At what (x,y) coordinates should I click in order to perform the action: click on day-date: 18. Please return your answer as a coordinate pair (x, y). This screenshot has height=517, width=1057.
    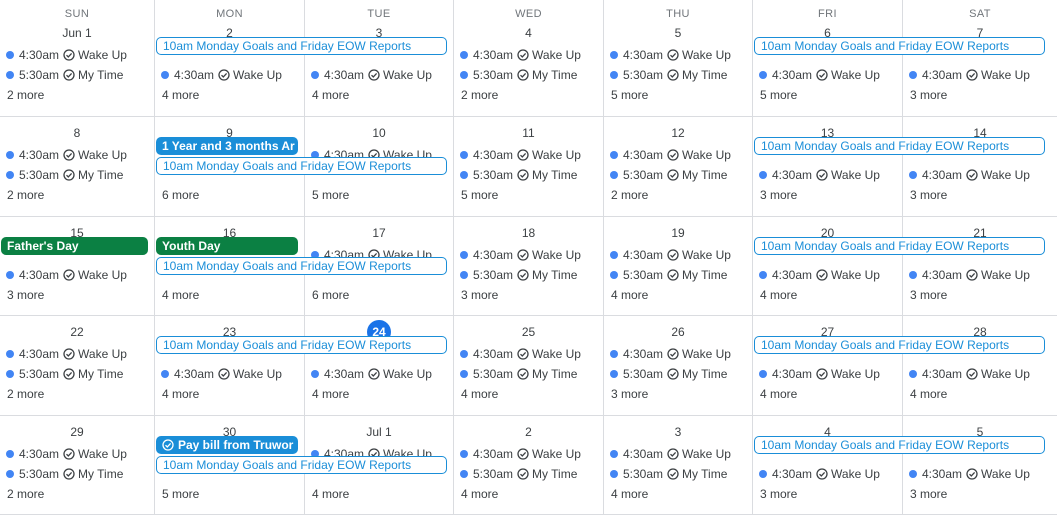
    Looking at the image, I should click on (528, 233).